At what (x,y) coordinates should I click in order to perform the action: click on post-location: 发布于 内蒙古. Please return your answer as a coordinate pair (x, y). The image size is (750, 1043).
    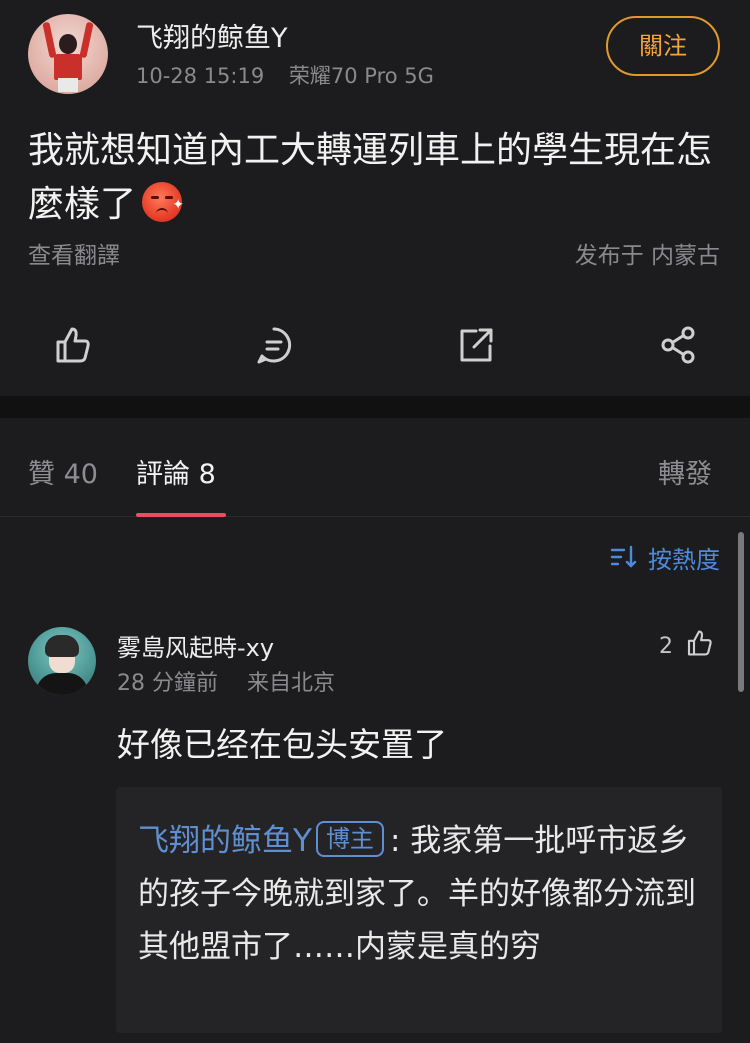
    Looking at the image, I should click on (647, 256).